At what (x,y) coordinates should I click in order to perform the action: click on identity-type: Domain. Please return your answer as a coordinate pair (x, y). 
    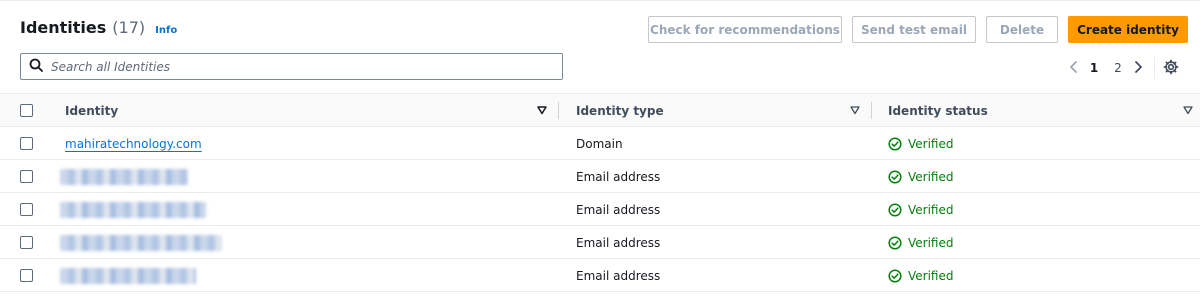
    Looking at the image, I should click on (599, 143).